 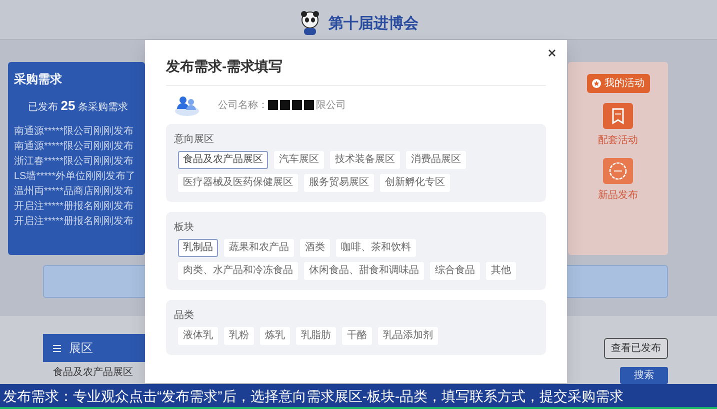 I want to click on new-badge-icon, so click(x=618, y=171).